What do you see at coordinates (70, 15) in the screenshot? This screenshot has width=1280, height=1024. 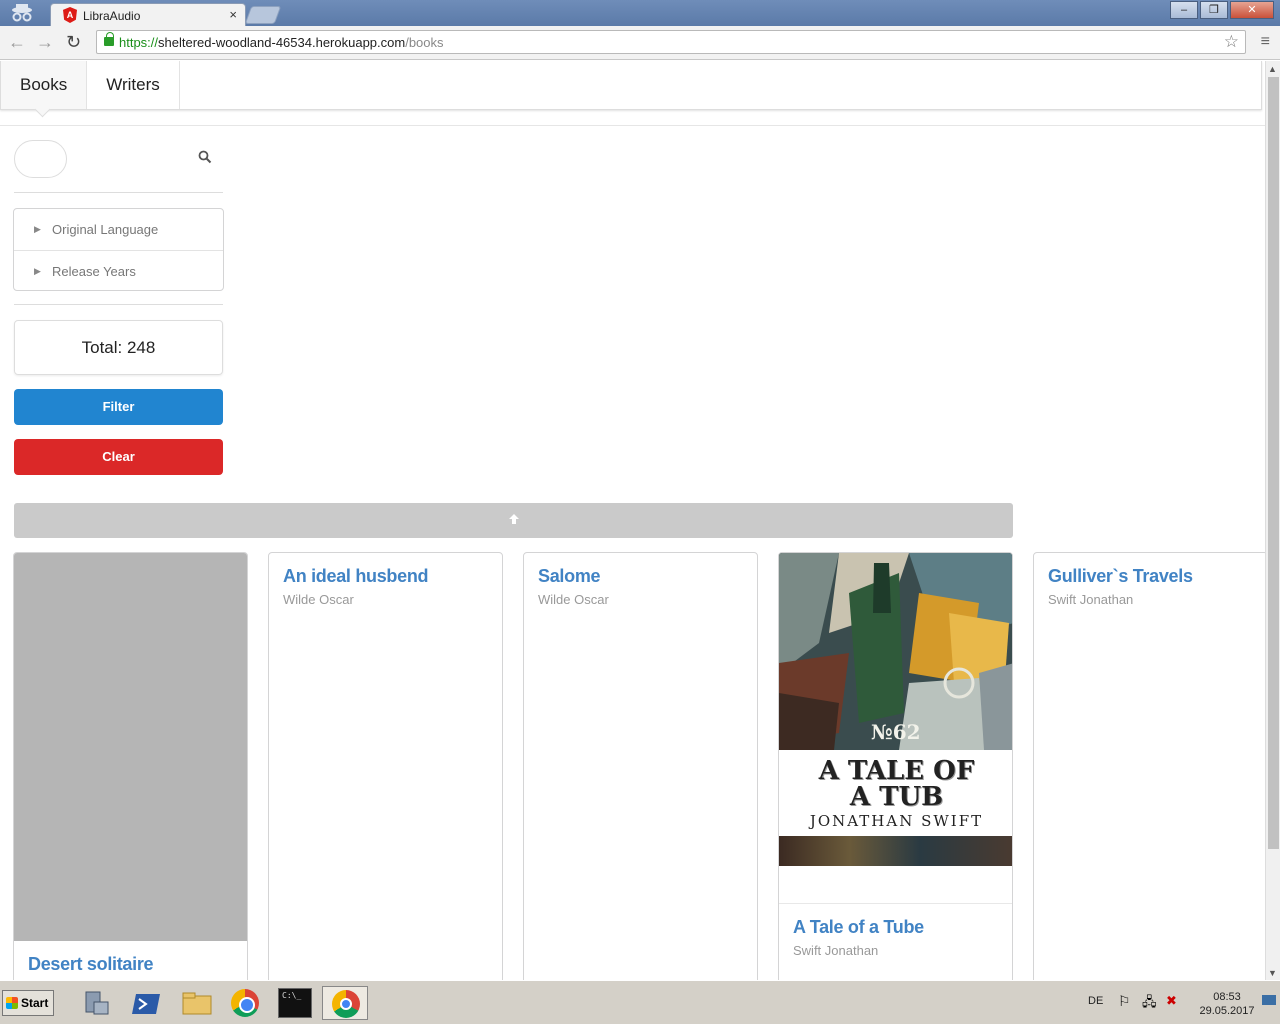 I see `angular-icon: A` at bounding box center [70, 15].